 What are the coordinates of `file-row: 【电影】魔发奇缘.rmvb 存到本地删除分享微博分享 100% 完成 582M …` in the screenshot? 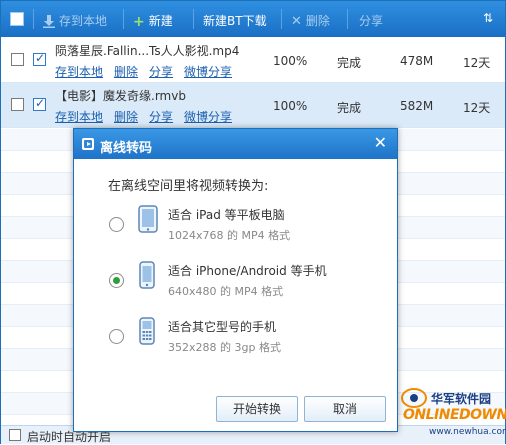 It's located at (253, 105).